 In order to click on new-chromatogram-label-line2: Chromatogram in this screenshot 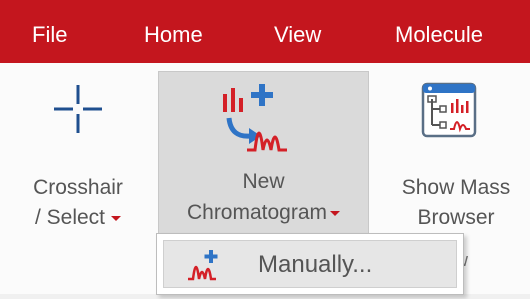, I will do `click(257, 212)`.